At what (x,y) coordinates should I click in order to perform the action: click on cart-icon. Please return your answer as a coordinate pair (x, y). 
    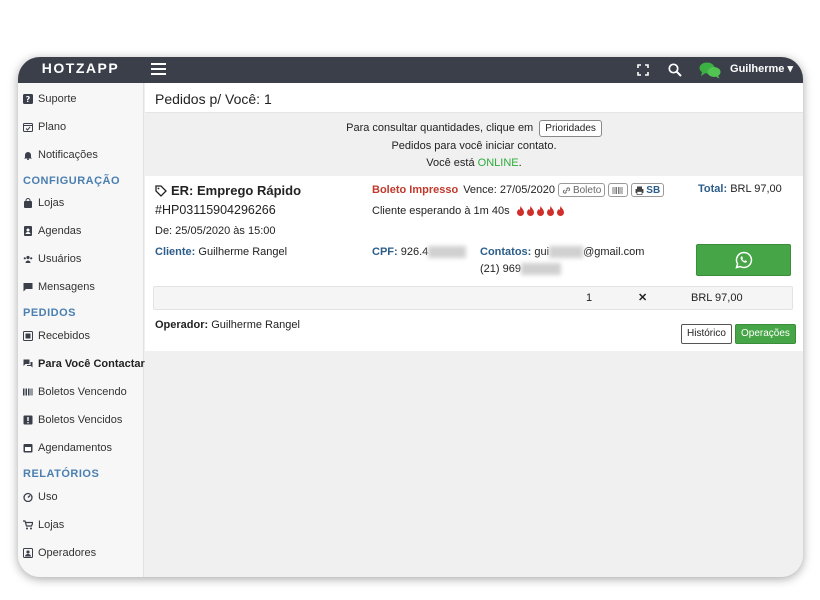
    Looking at the image, I should click on (28, 525).